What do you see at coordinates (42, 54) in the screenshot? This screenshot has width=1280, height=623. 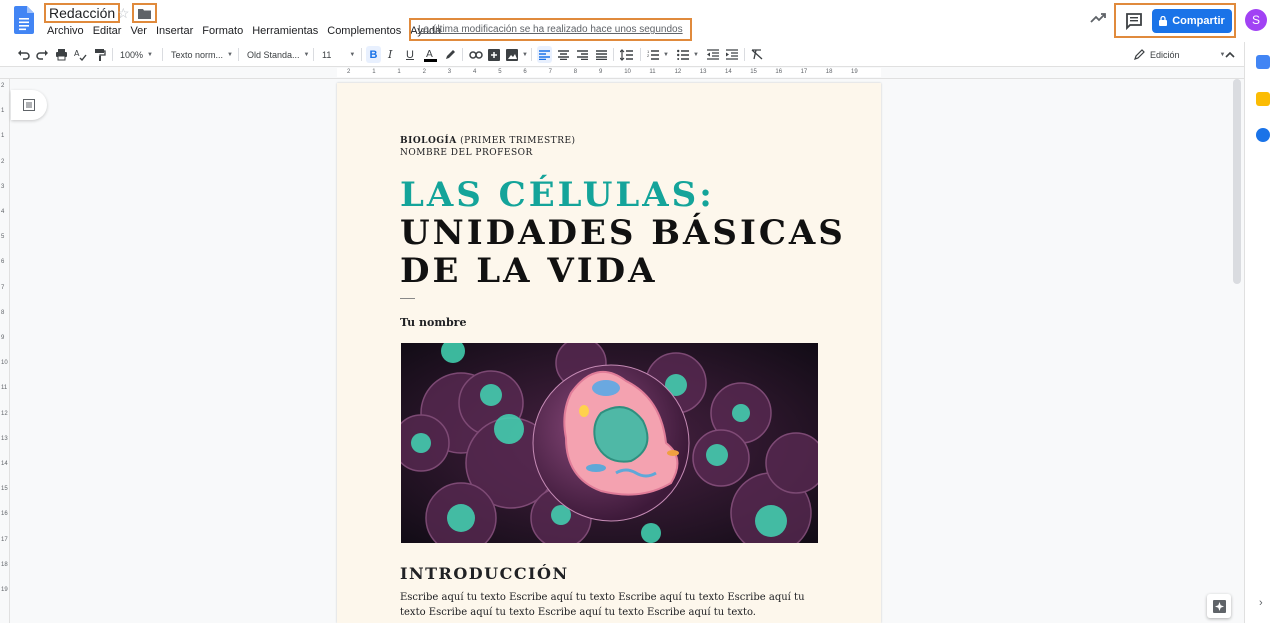 I see `redo-icon` at bounding box center [42, 54].